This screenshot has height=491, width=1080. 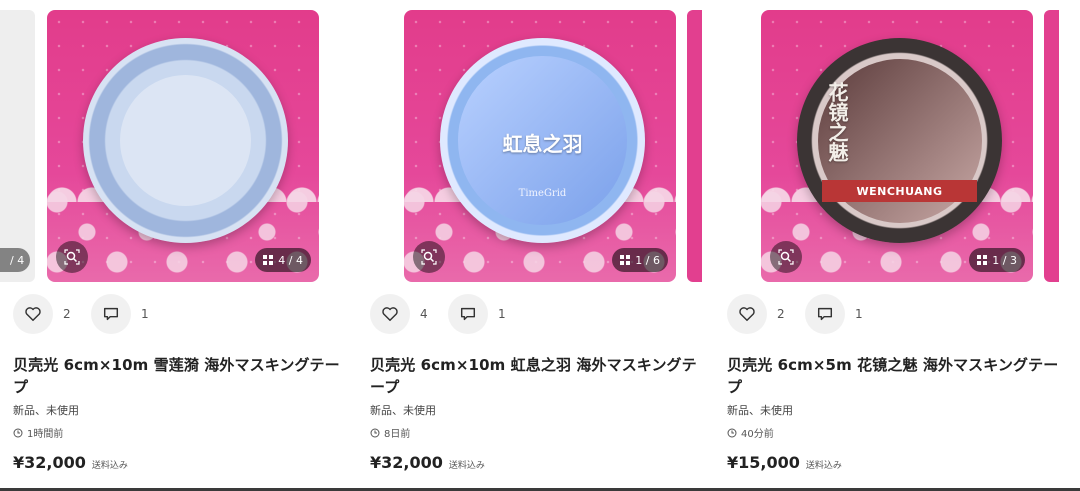 I want to click on posted-time: 1時間前, so click(x=38, y=432).